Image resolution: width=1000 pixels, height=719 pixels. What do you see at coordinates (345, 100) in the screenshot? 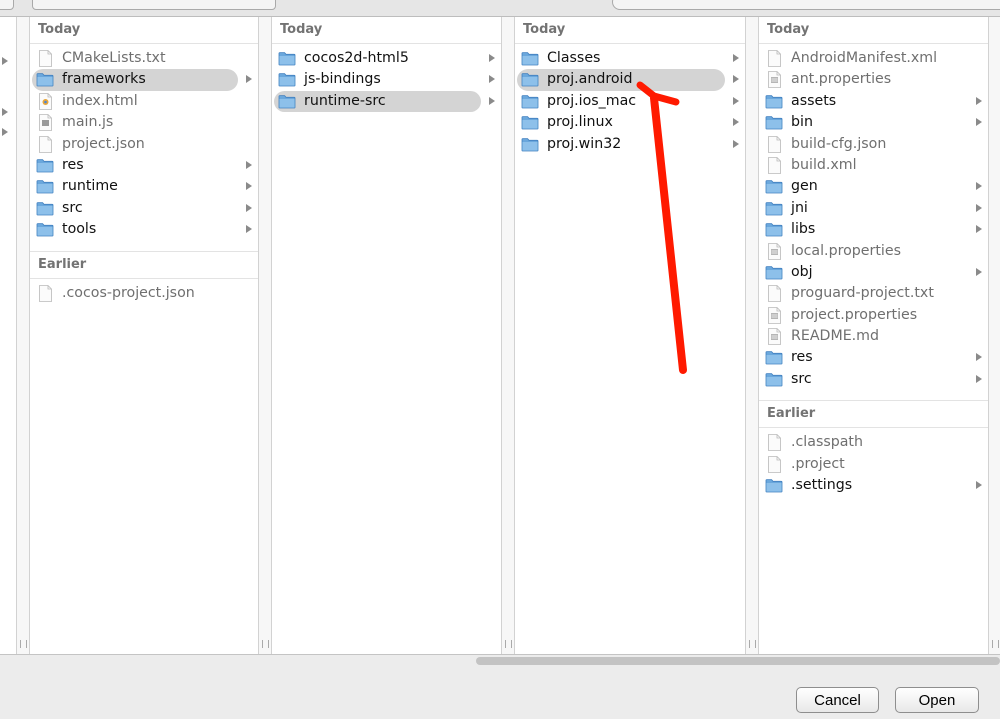
I see `item-name: runtime-src` at bounding box center [345, 100].